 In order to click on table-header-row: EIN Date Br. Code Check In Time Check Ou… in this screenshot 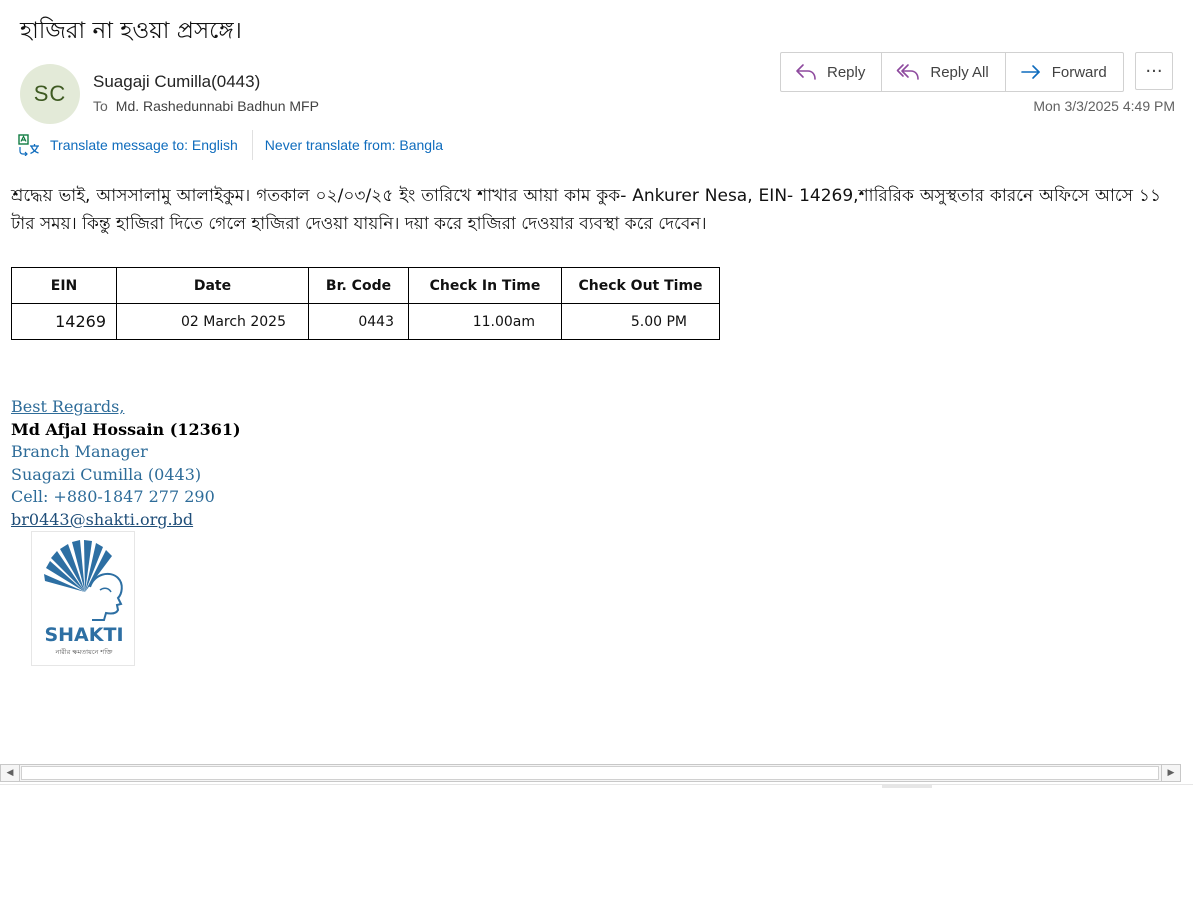, I will do `click(365, 285)`.